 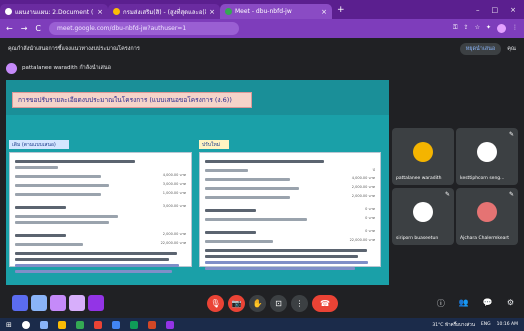 What do you see at coordinates (236, 303) in the screenshot?
I see `camera-button: 📷` at bounding box center [236, 303].